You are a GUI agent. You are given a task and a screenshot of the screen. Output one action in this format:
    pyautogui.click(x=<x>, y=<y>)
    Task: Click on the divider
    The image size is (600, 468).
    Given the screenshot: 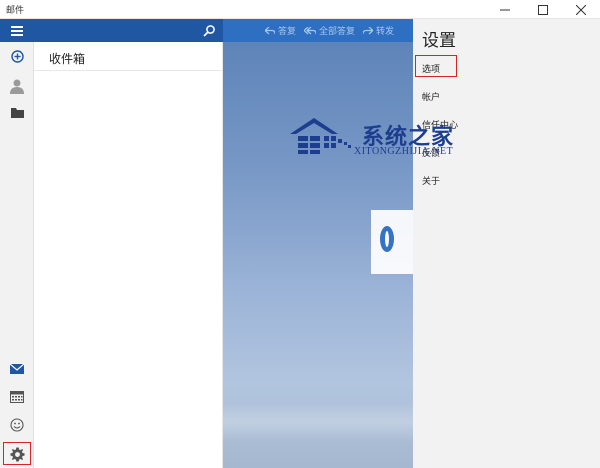 What is the action you would take?
    pyautogui.click(x=128, y=70)
    